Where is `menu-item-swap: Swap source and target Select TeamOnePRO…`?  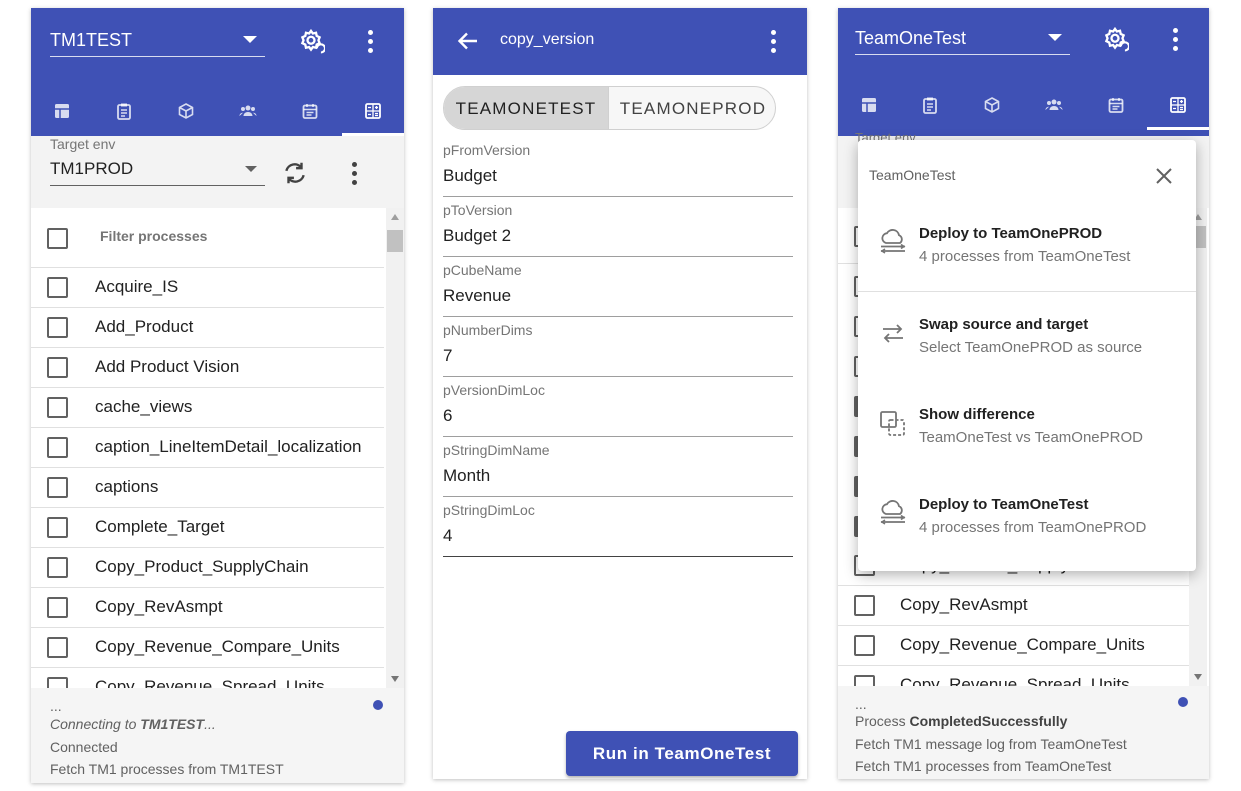
menu-item-swap: Swap source and target Select TeamOnePRO… is located at coordinates (1027, 361).